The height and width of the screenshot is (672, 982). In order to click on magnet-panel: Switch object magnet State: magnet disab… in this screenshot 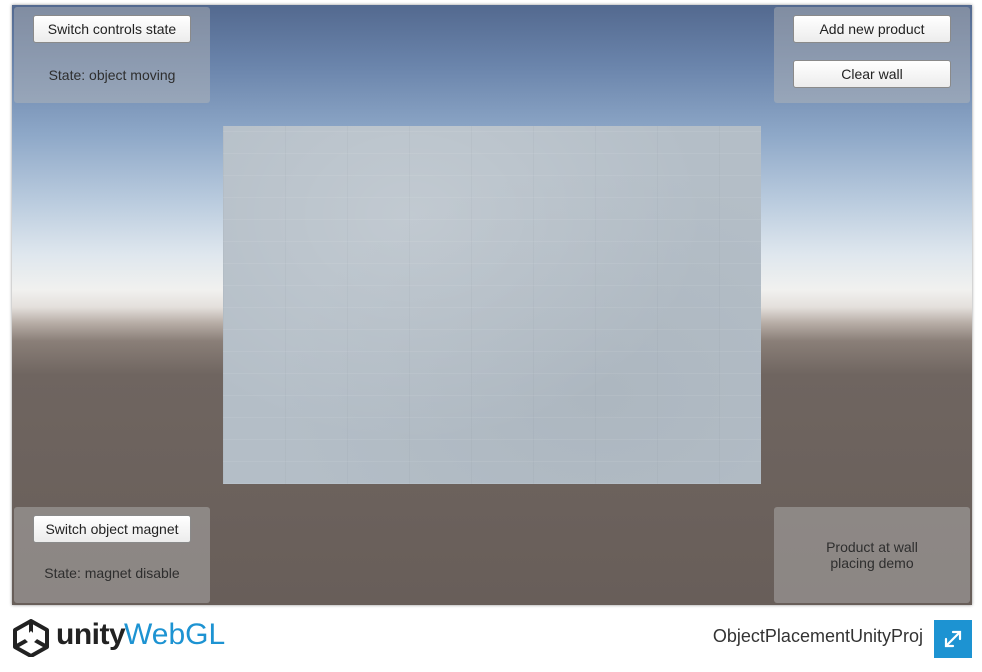, I will do `click(112, 555)`.